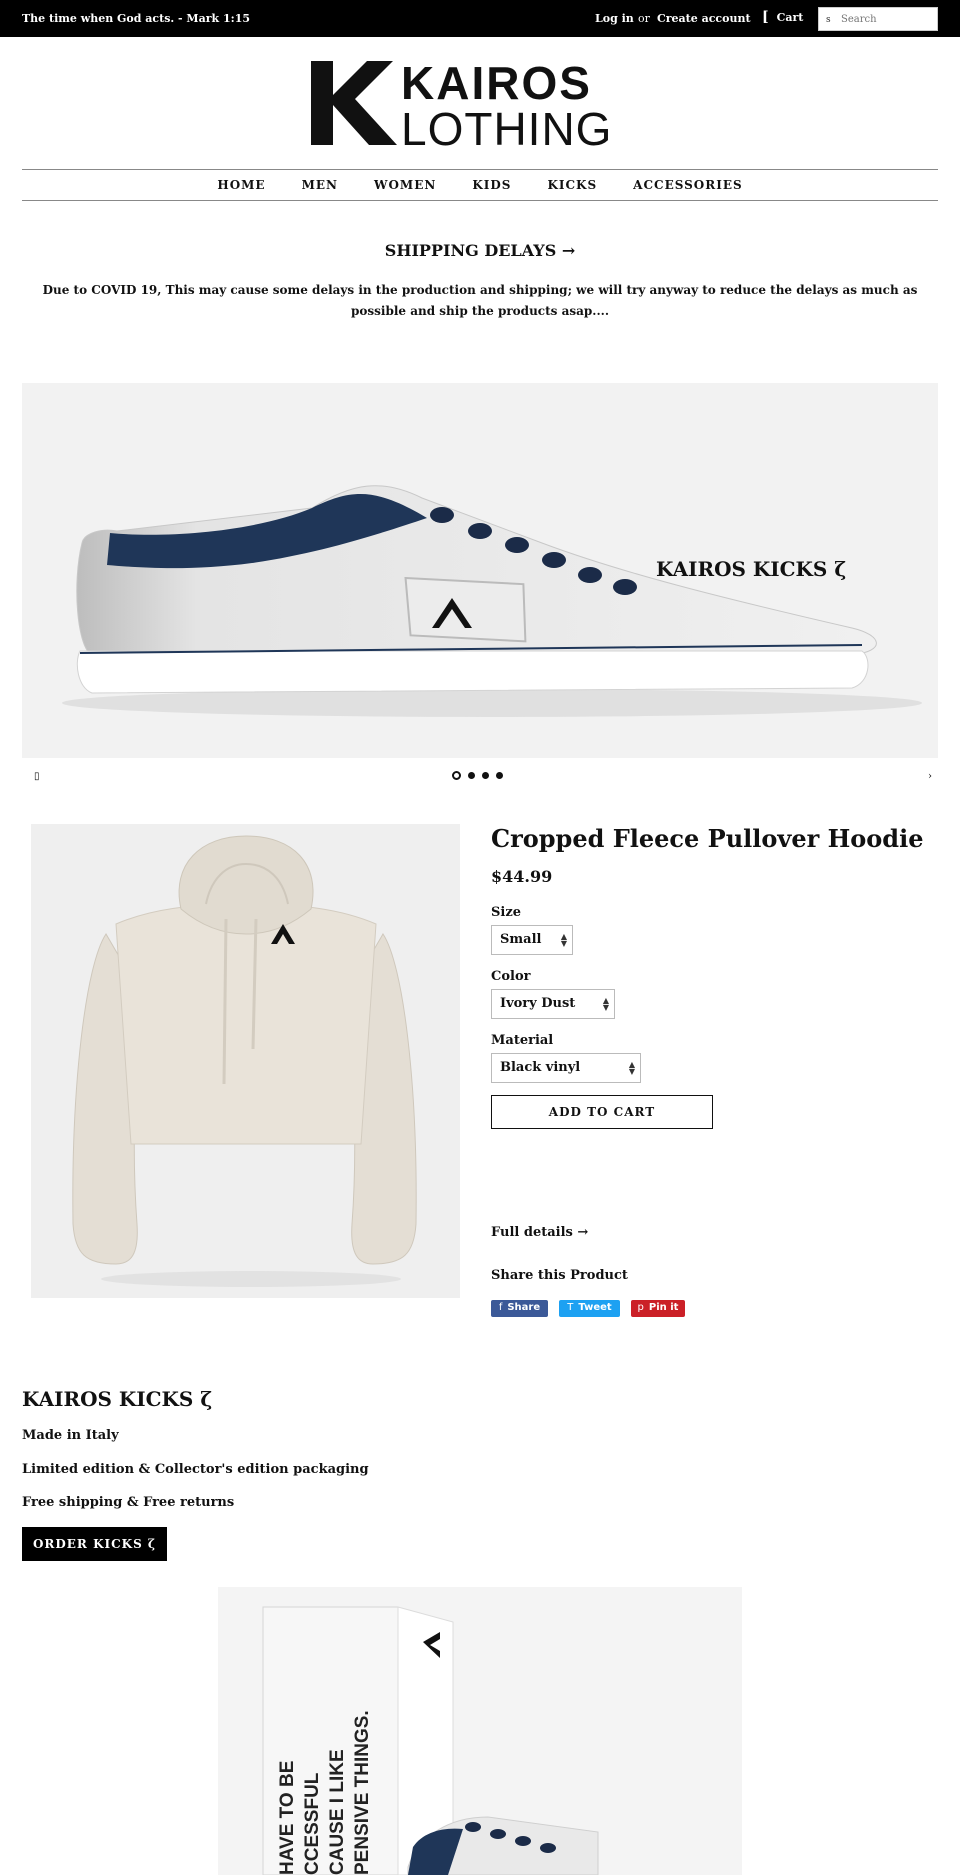 This screenshot has height=1875, width=960. Describe the element at coordinates (663, 1307) in the screenshot. I see `pinterest-share-label: Pin it` at that location.